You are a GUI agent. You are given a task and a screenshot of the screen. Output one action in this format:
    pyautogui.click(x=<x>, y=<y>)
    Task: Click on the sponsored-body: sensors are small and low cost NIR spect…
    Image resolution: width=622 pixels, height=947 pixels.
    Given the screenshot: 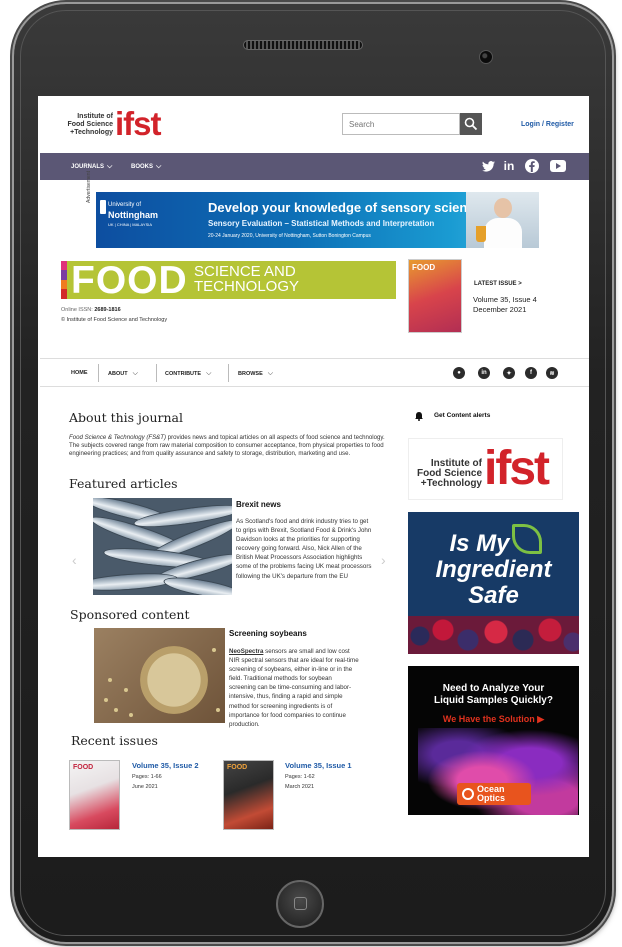 What is the action you would take?
    pyautogui.click(x=294, y=688)
    